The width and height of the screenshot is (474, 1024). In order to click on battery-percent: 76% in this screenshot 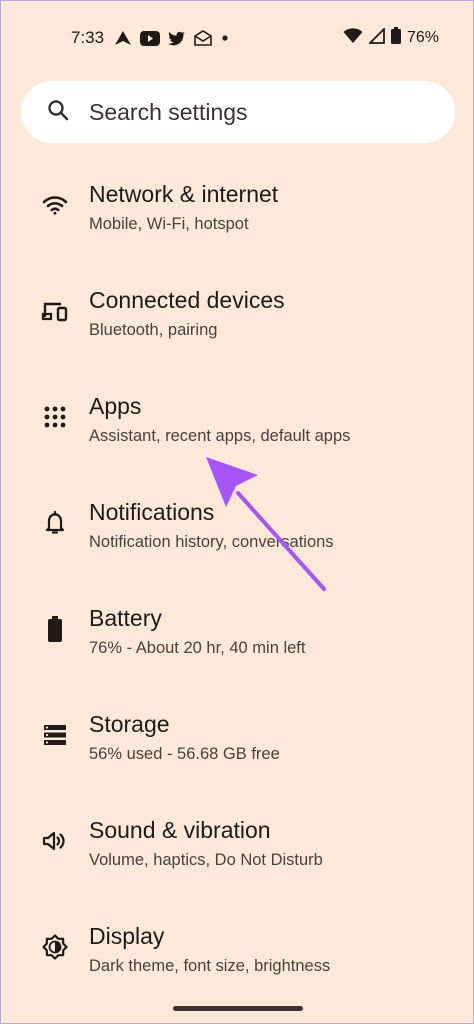, I will do `click(422, 37)`.